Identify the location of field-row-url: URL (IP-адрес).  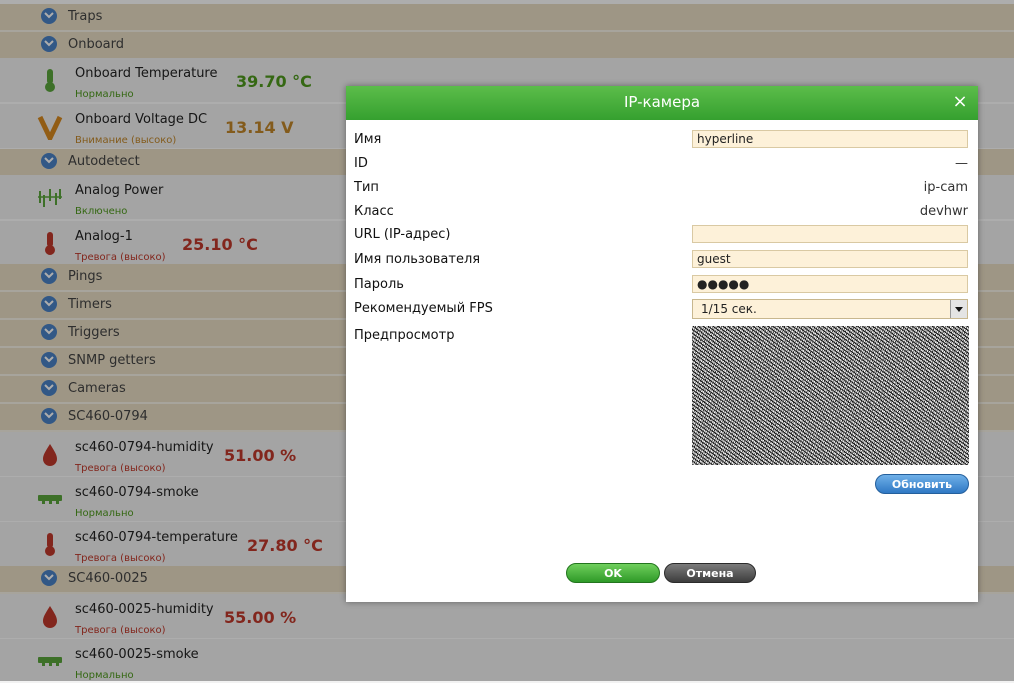
(662, 235).